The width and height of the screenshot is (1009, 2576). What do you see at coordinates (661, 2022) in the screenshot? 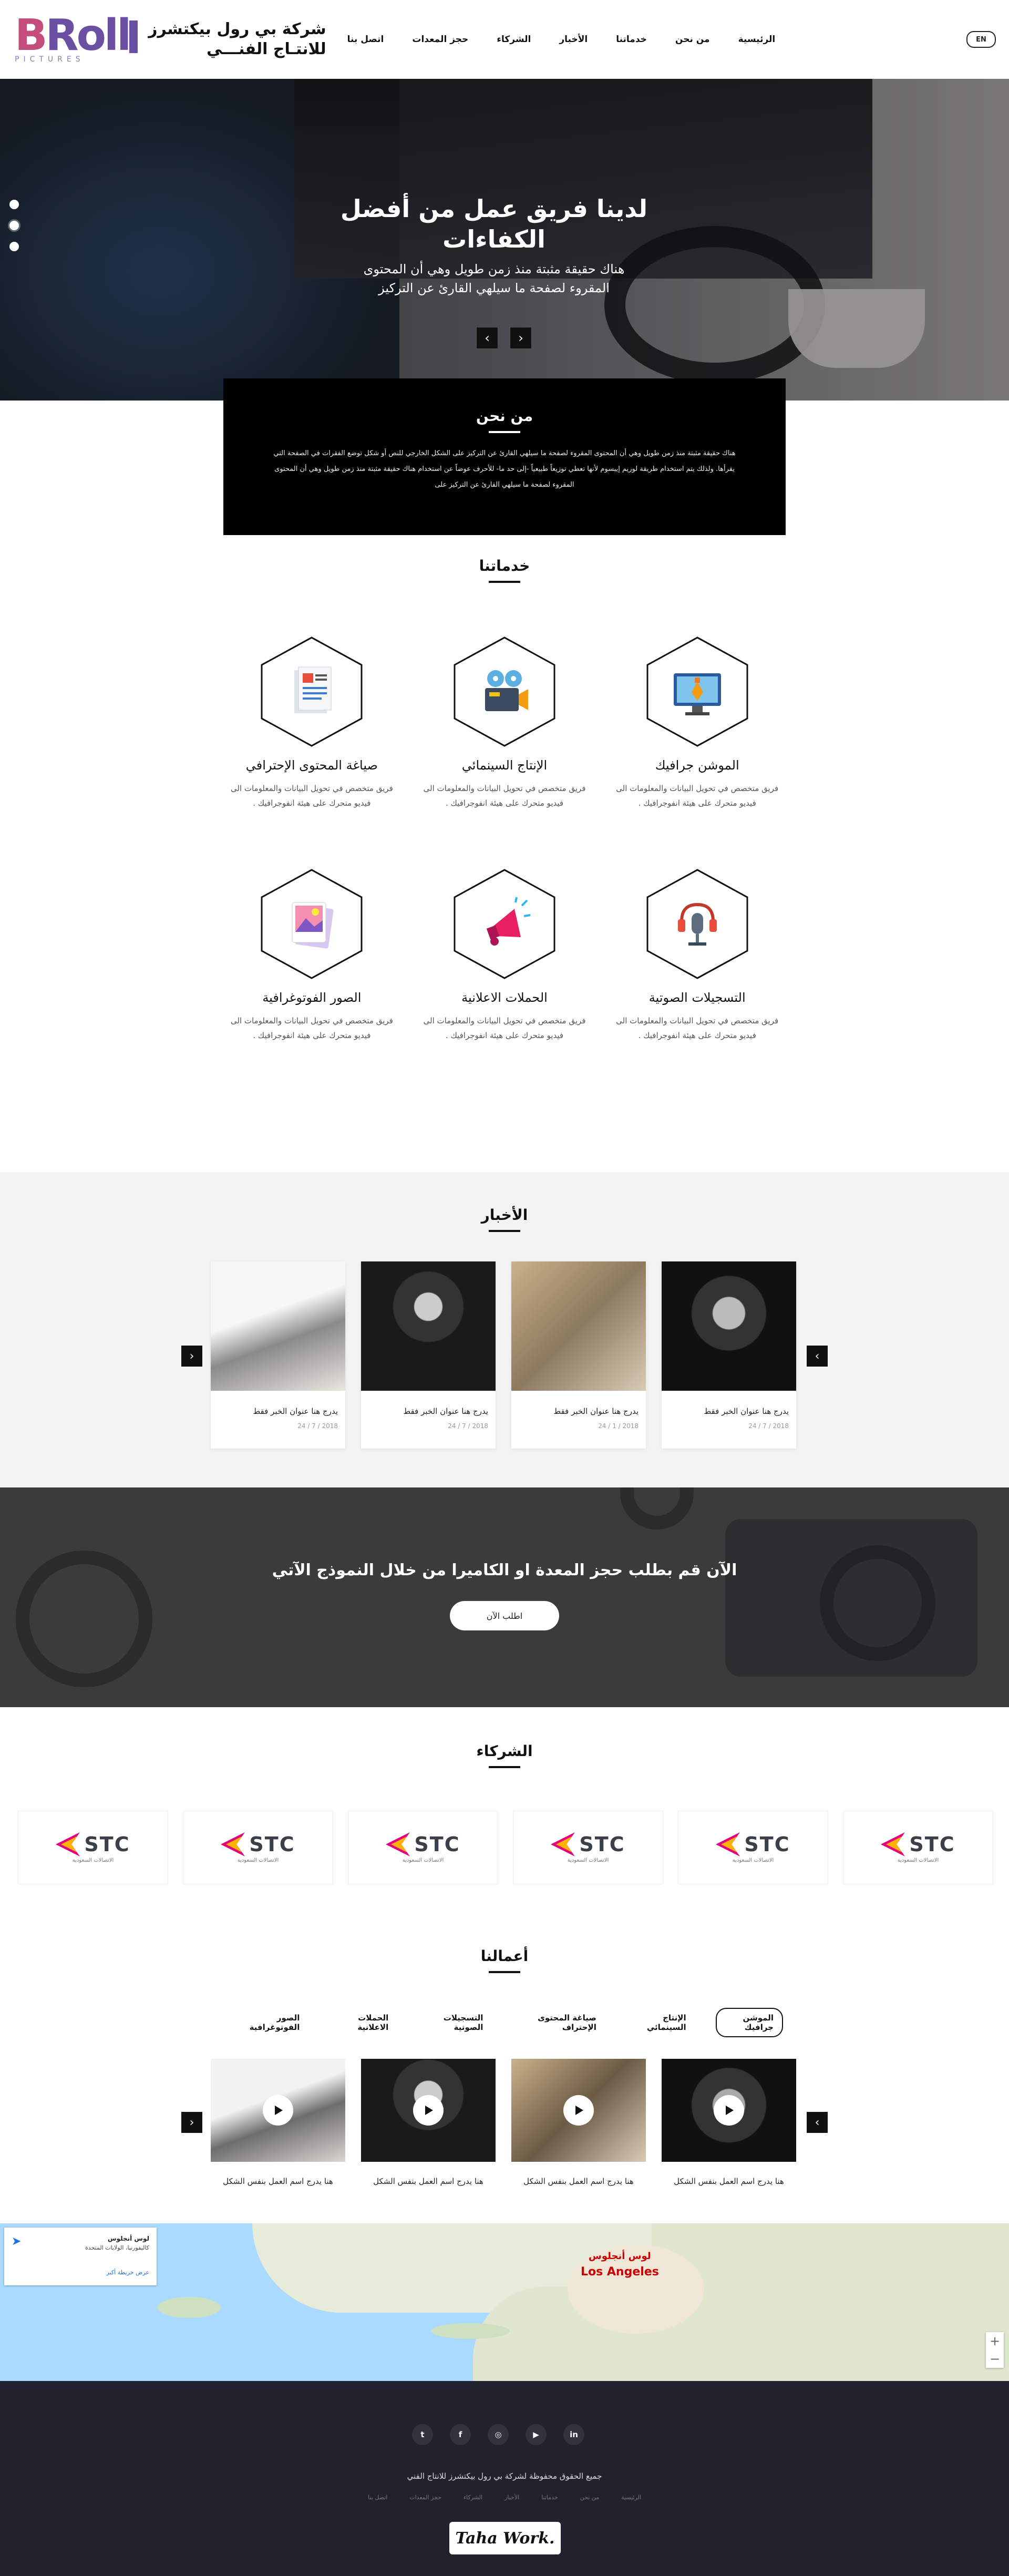
I see `tab-film-production: الإنتاج السينمائي` at bounding box center [661, 2022].